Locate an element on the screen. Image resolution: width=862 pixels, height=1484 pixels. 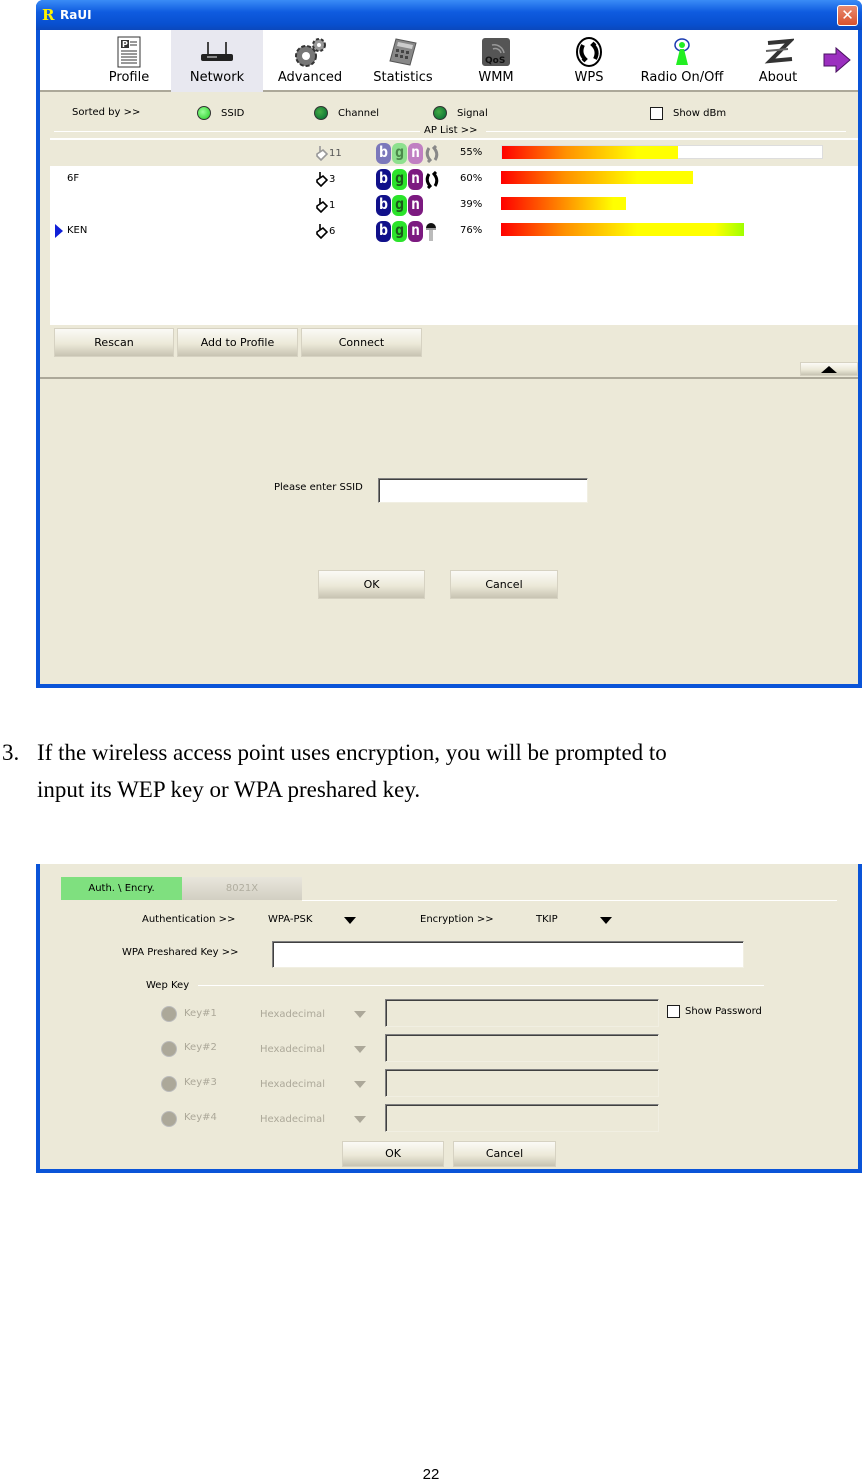
page-number: 22 is located at coordinates (431, 1474).